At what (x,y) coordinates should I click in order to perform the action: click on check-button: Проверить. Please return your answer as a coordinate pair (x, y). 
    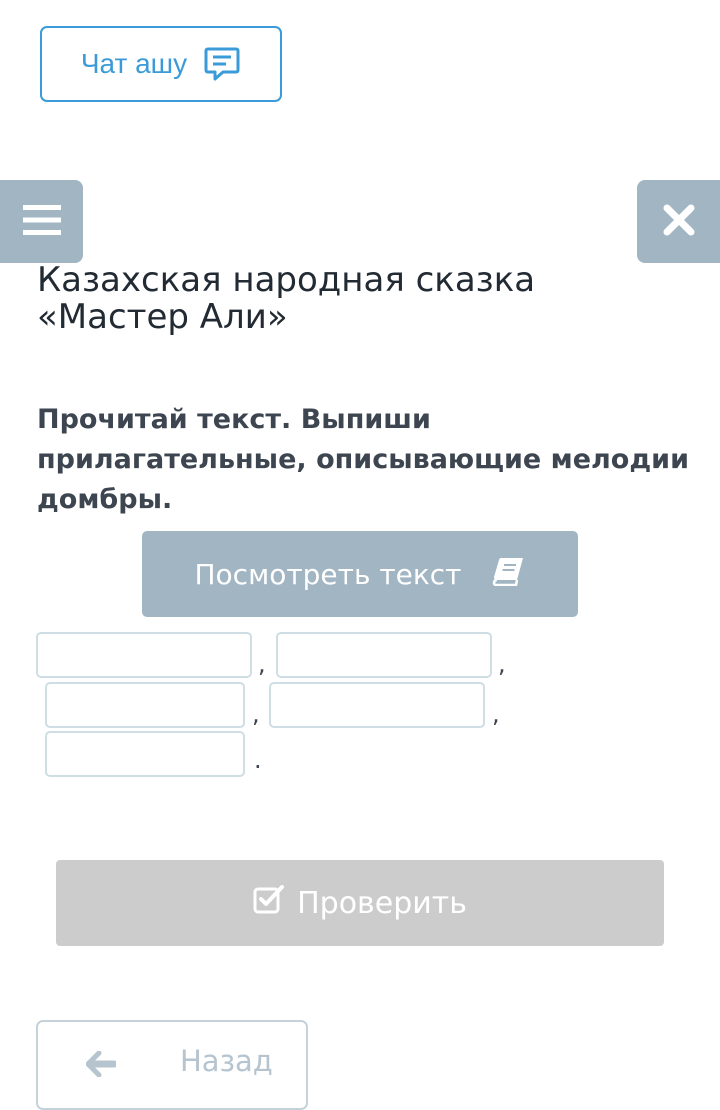
    Looking at the image, I should click on (360, 903).